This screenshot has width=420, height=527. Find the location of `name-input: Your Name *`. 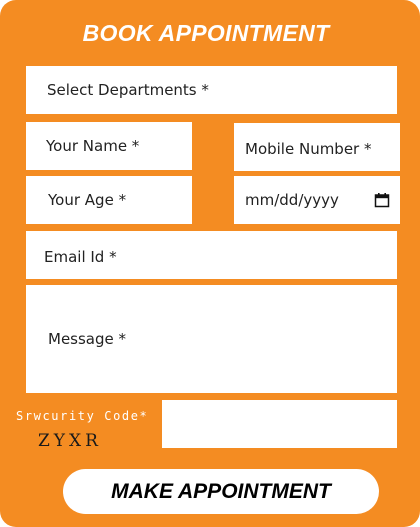

name-input: Your Name * is located at coordinates (109, 146).